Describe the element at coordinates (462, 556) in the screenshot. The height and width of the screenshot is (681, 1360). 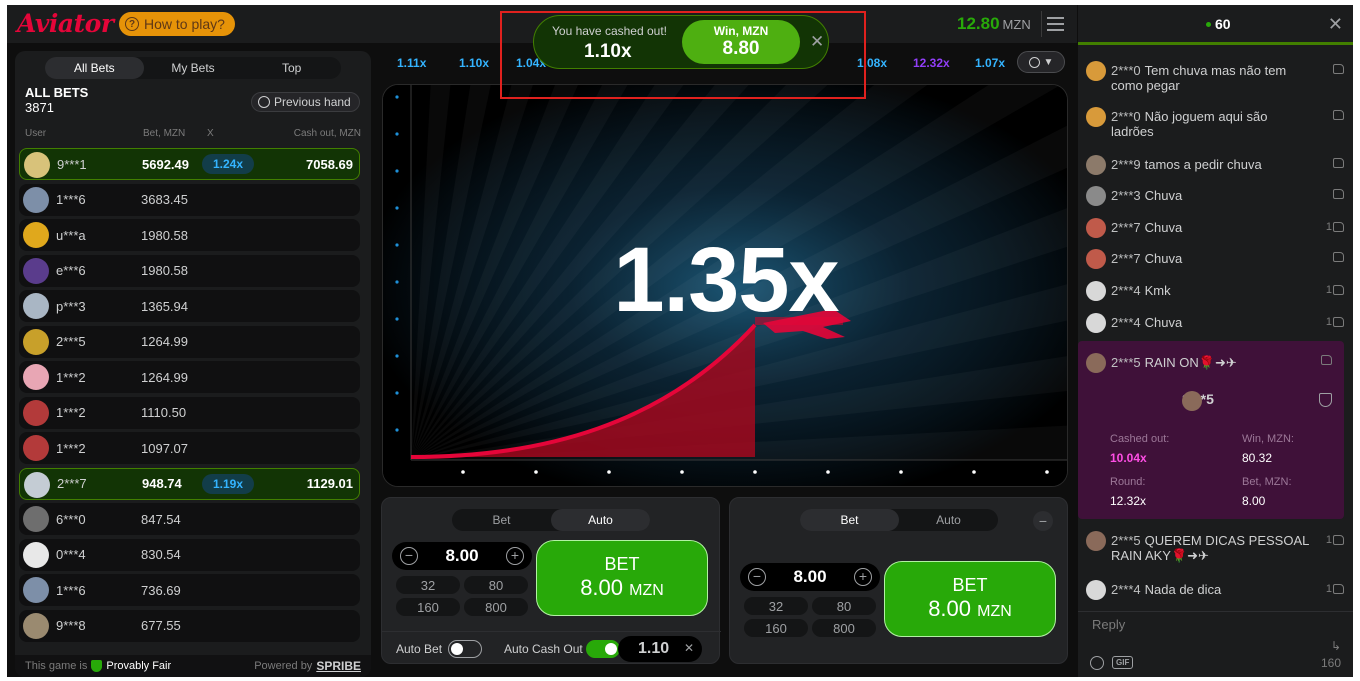
I see `stake-stepper: 8.00 − +` at that location.